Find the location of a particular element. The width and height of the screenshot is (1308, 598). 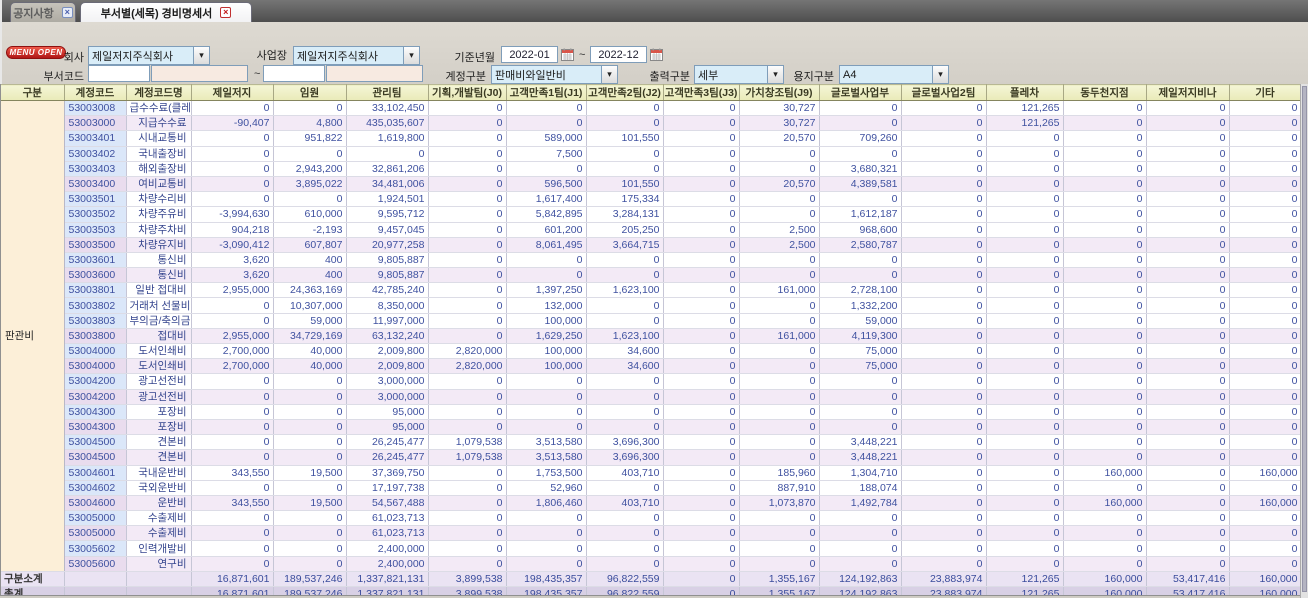

column-header: 제일저지비나 is located at coordinates (1188, 92).